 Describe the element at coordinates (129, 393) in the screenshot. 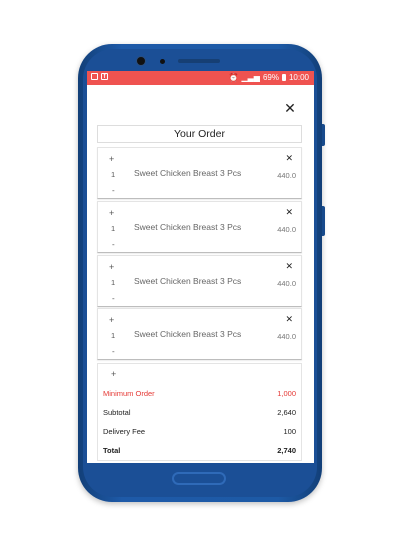

I see `minimum-order-label: Minimum Order` at that location.